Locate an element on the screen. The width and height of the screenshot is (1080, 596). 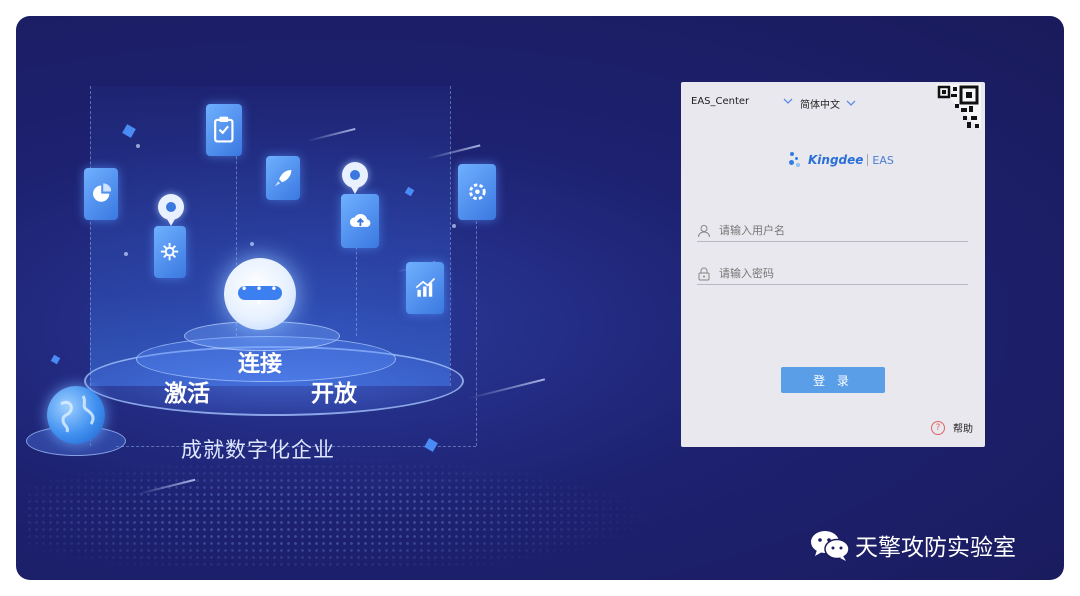
login-button: 登 录 is located at coordinates (833, 380).